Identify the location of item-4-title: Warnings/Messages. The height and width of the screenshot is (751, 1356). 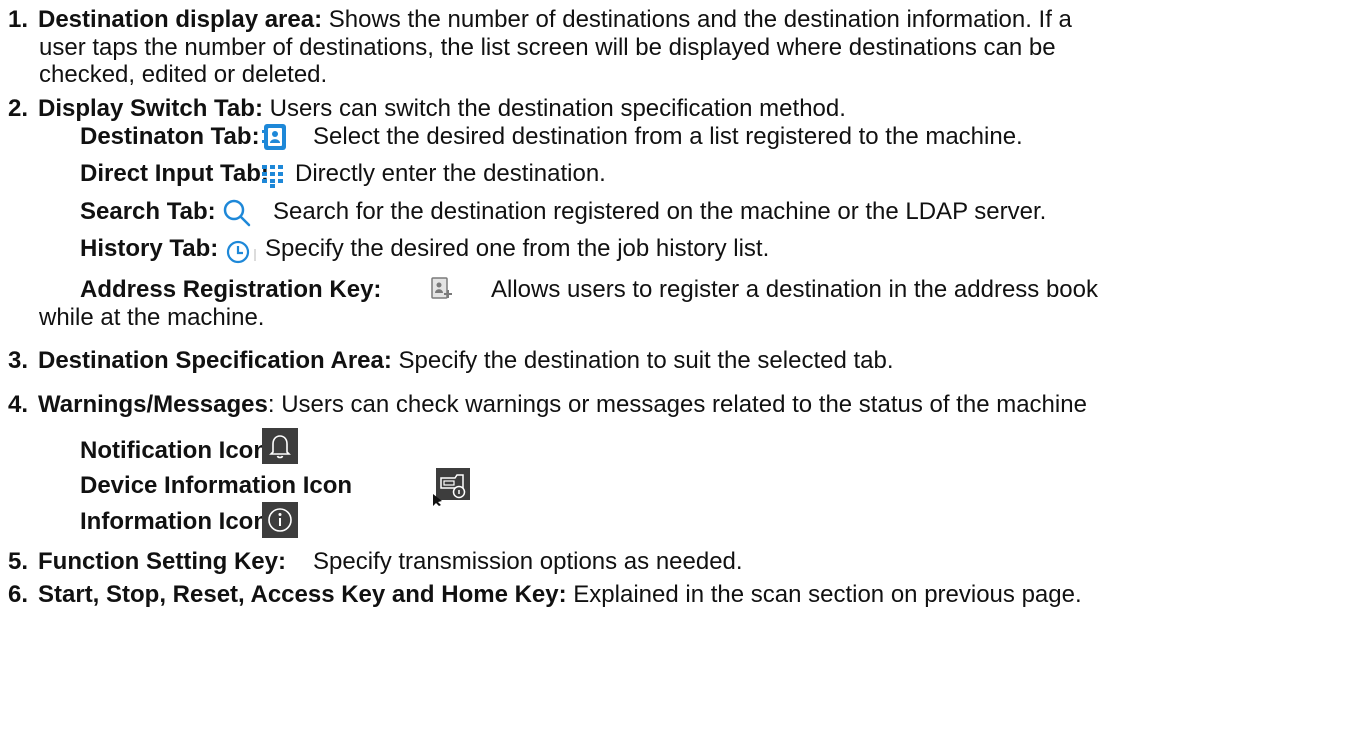
(153, 404).